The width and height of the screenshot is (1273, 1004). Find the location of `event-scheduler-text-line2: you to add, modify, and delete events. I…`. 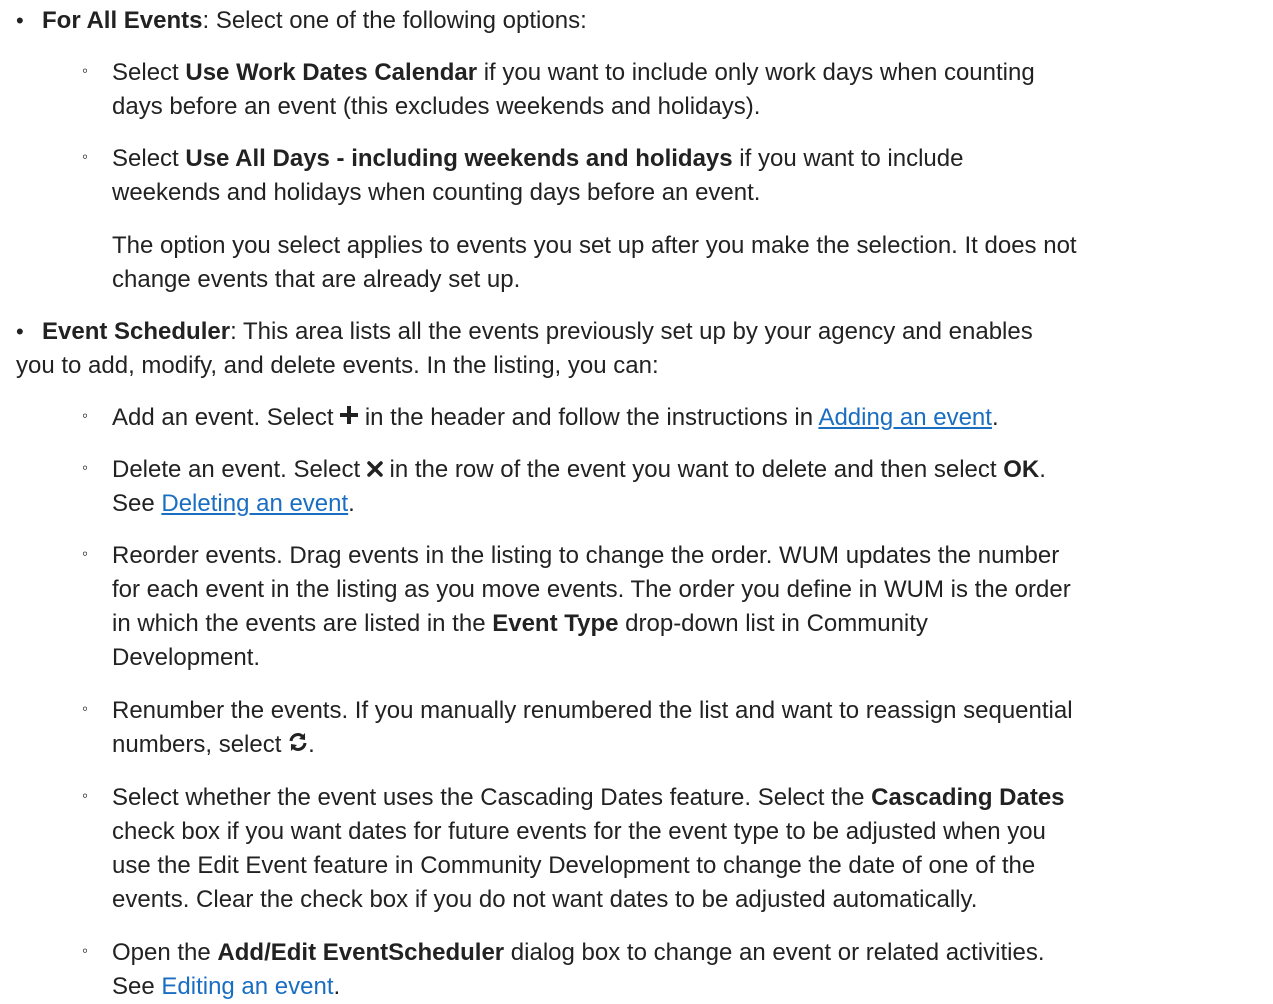

event-scheduler-text-line2: you to add, modify, and delete events. I… is located at coordinates (337, 365).